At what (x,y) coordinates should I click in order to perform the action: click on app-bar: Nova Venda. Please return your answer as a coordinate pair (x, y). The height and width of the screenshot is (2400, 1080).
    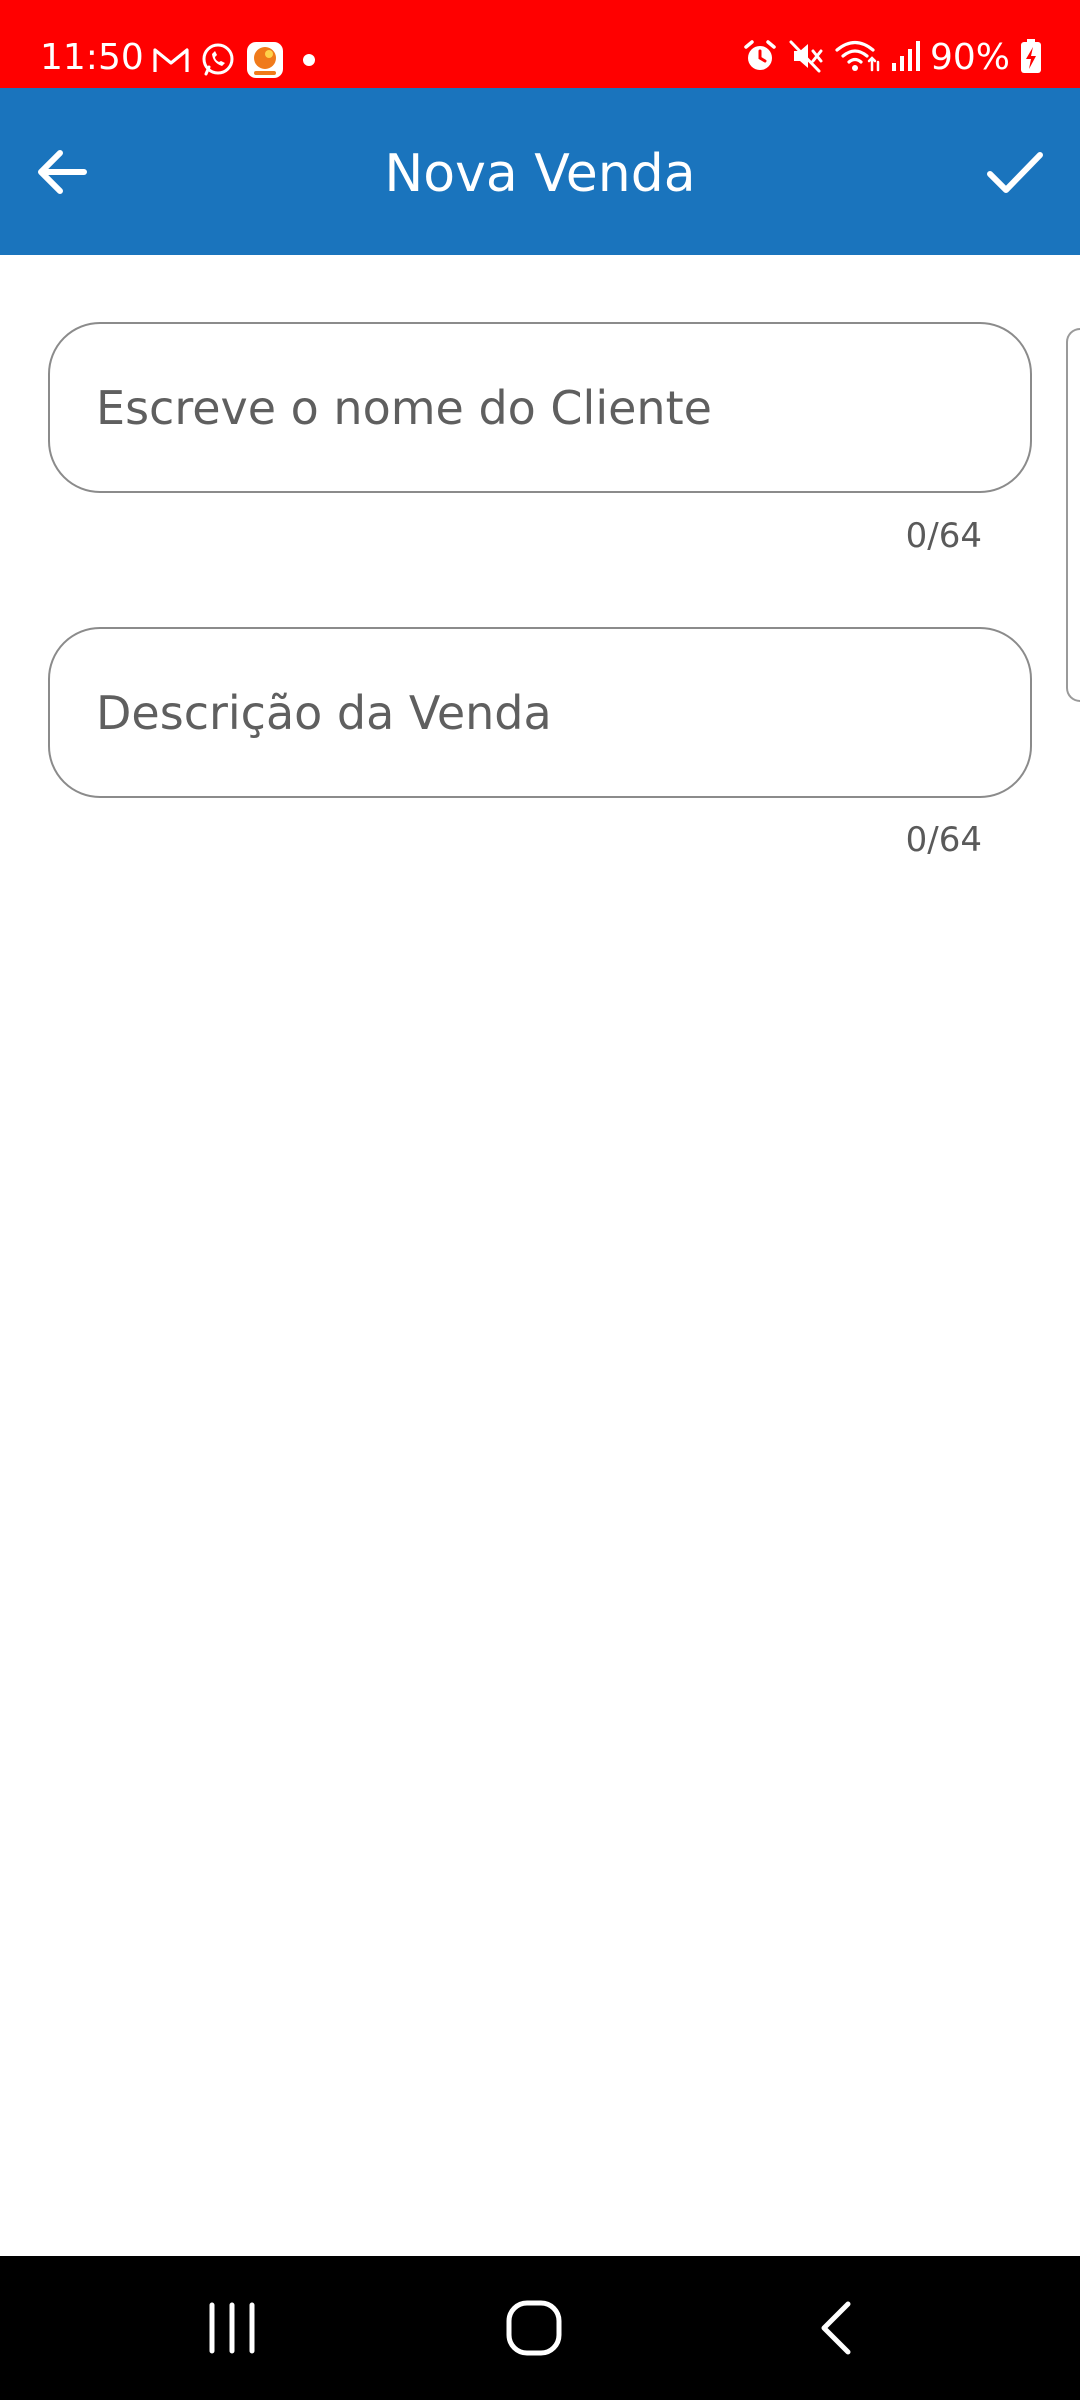
    Looking at the image, I should click on (540, 171).